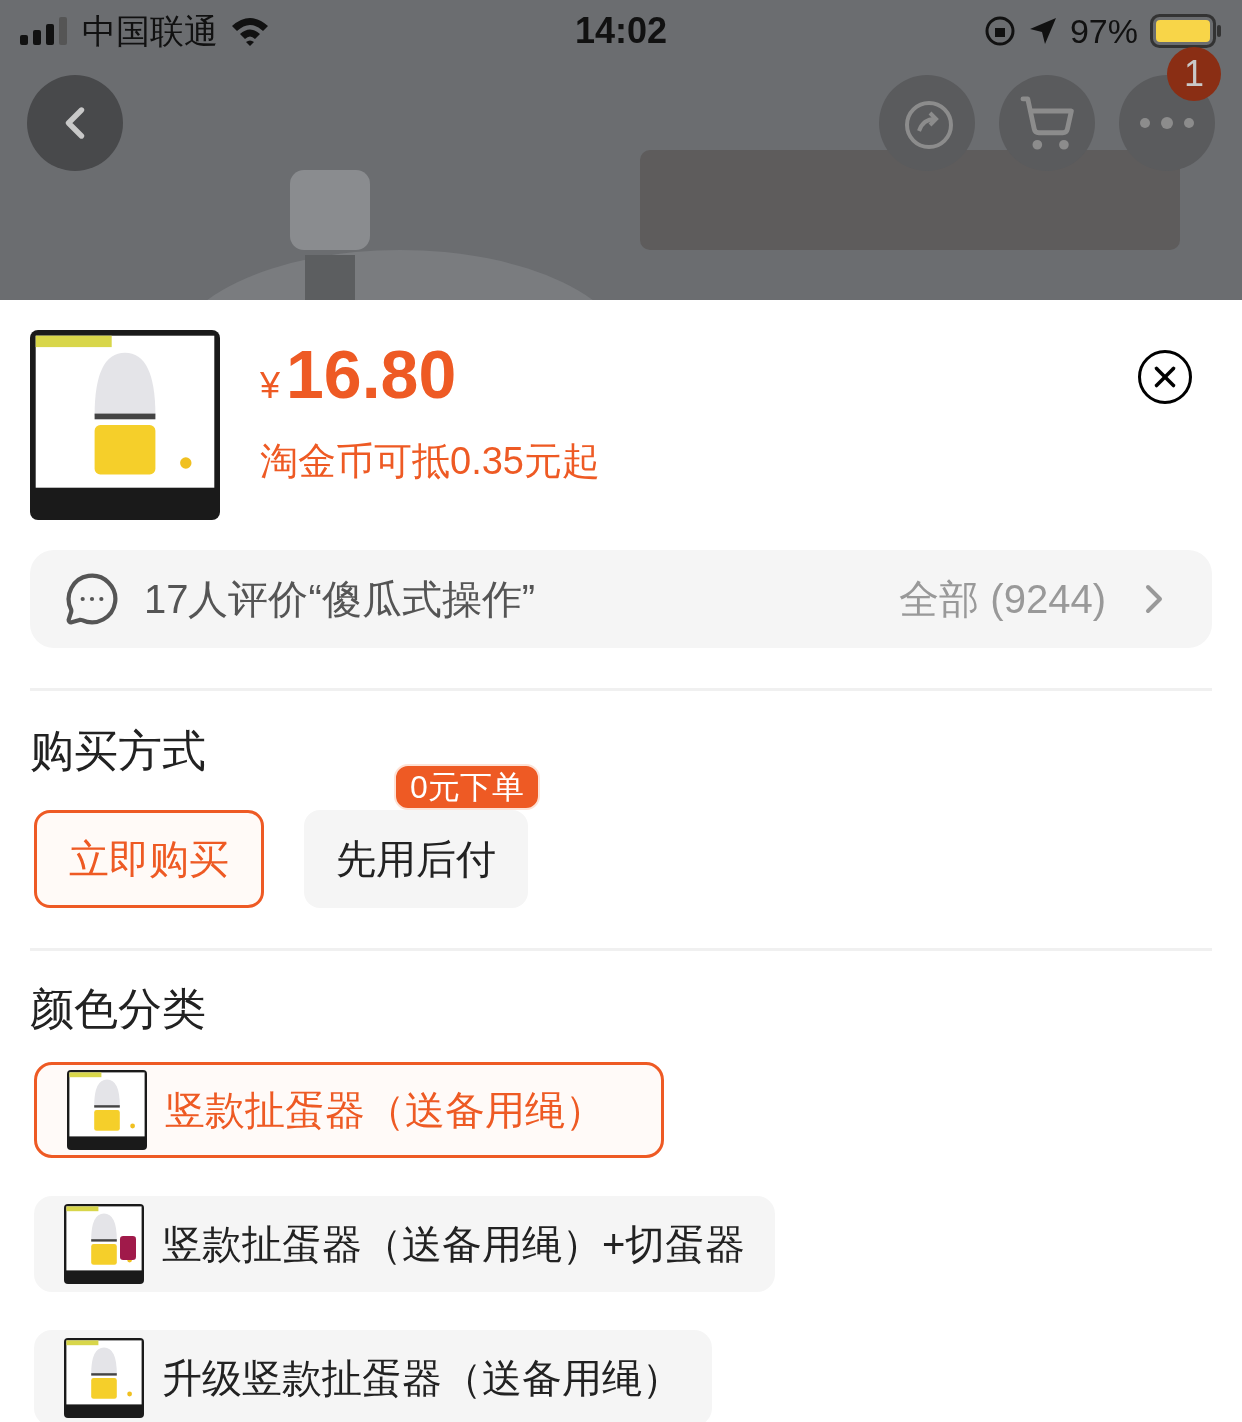  Describe the element at coordinates (621, 31) in the screenshot. I see `clock-time: 14:02` at that location.